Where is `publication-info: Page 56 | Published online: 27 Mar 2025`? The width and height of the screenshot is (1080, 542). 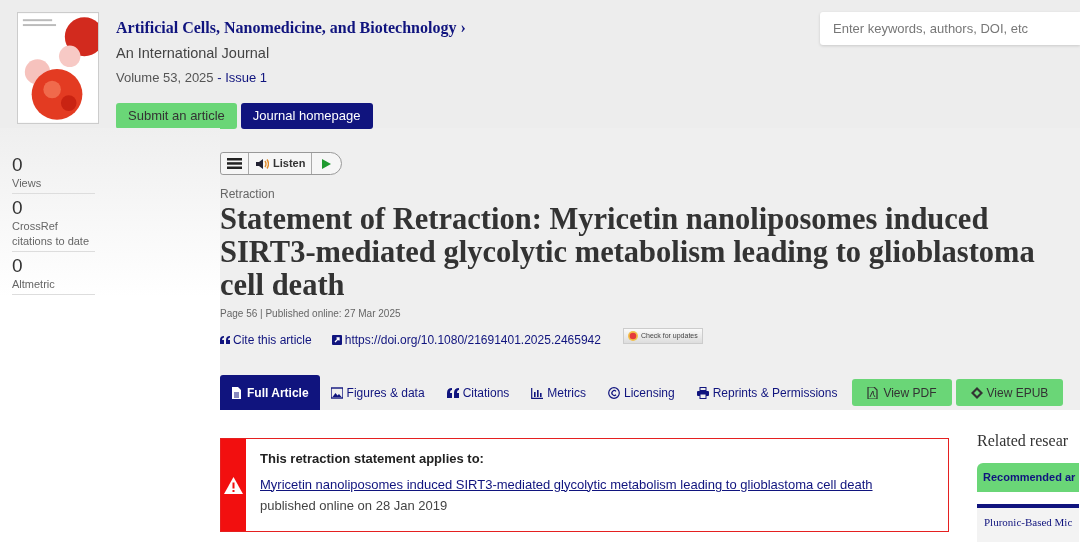
publication-info: Page 56 | Published online: 27 Mar 2025 is located at coordinates (311, 314).